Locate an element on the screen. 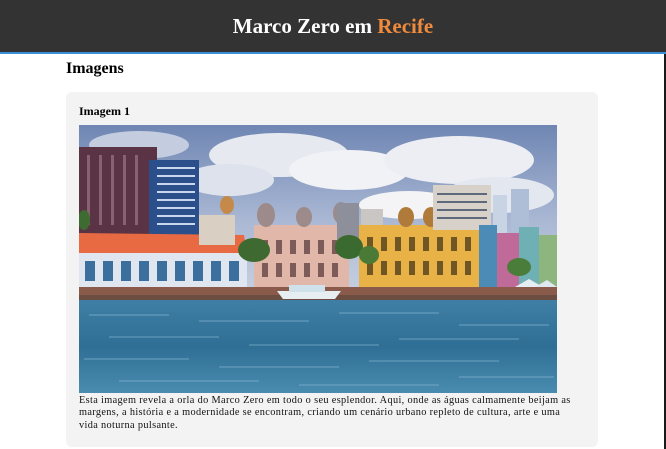  title-main: Marco Zero em is located at coordinates (302, 25).